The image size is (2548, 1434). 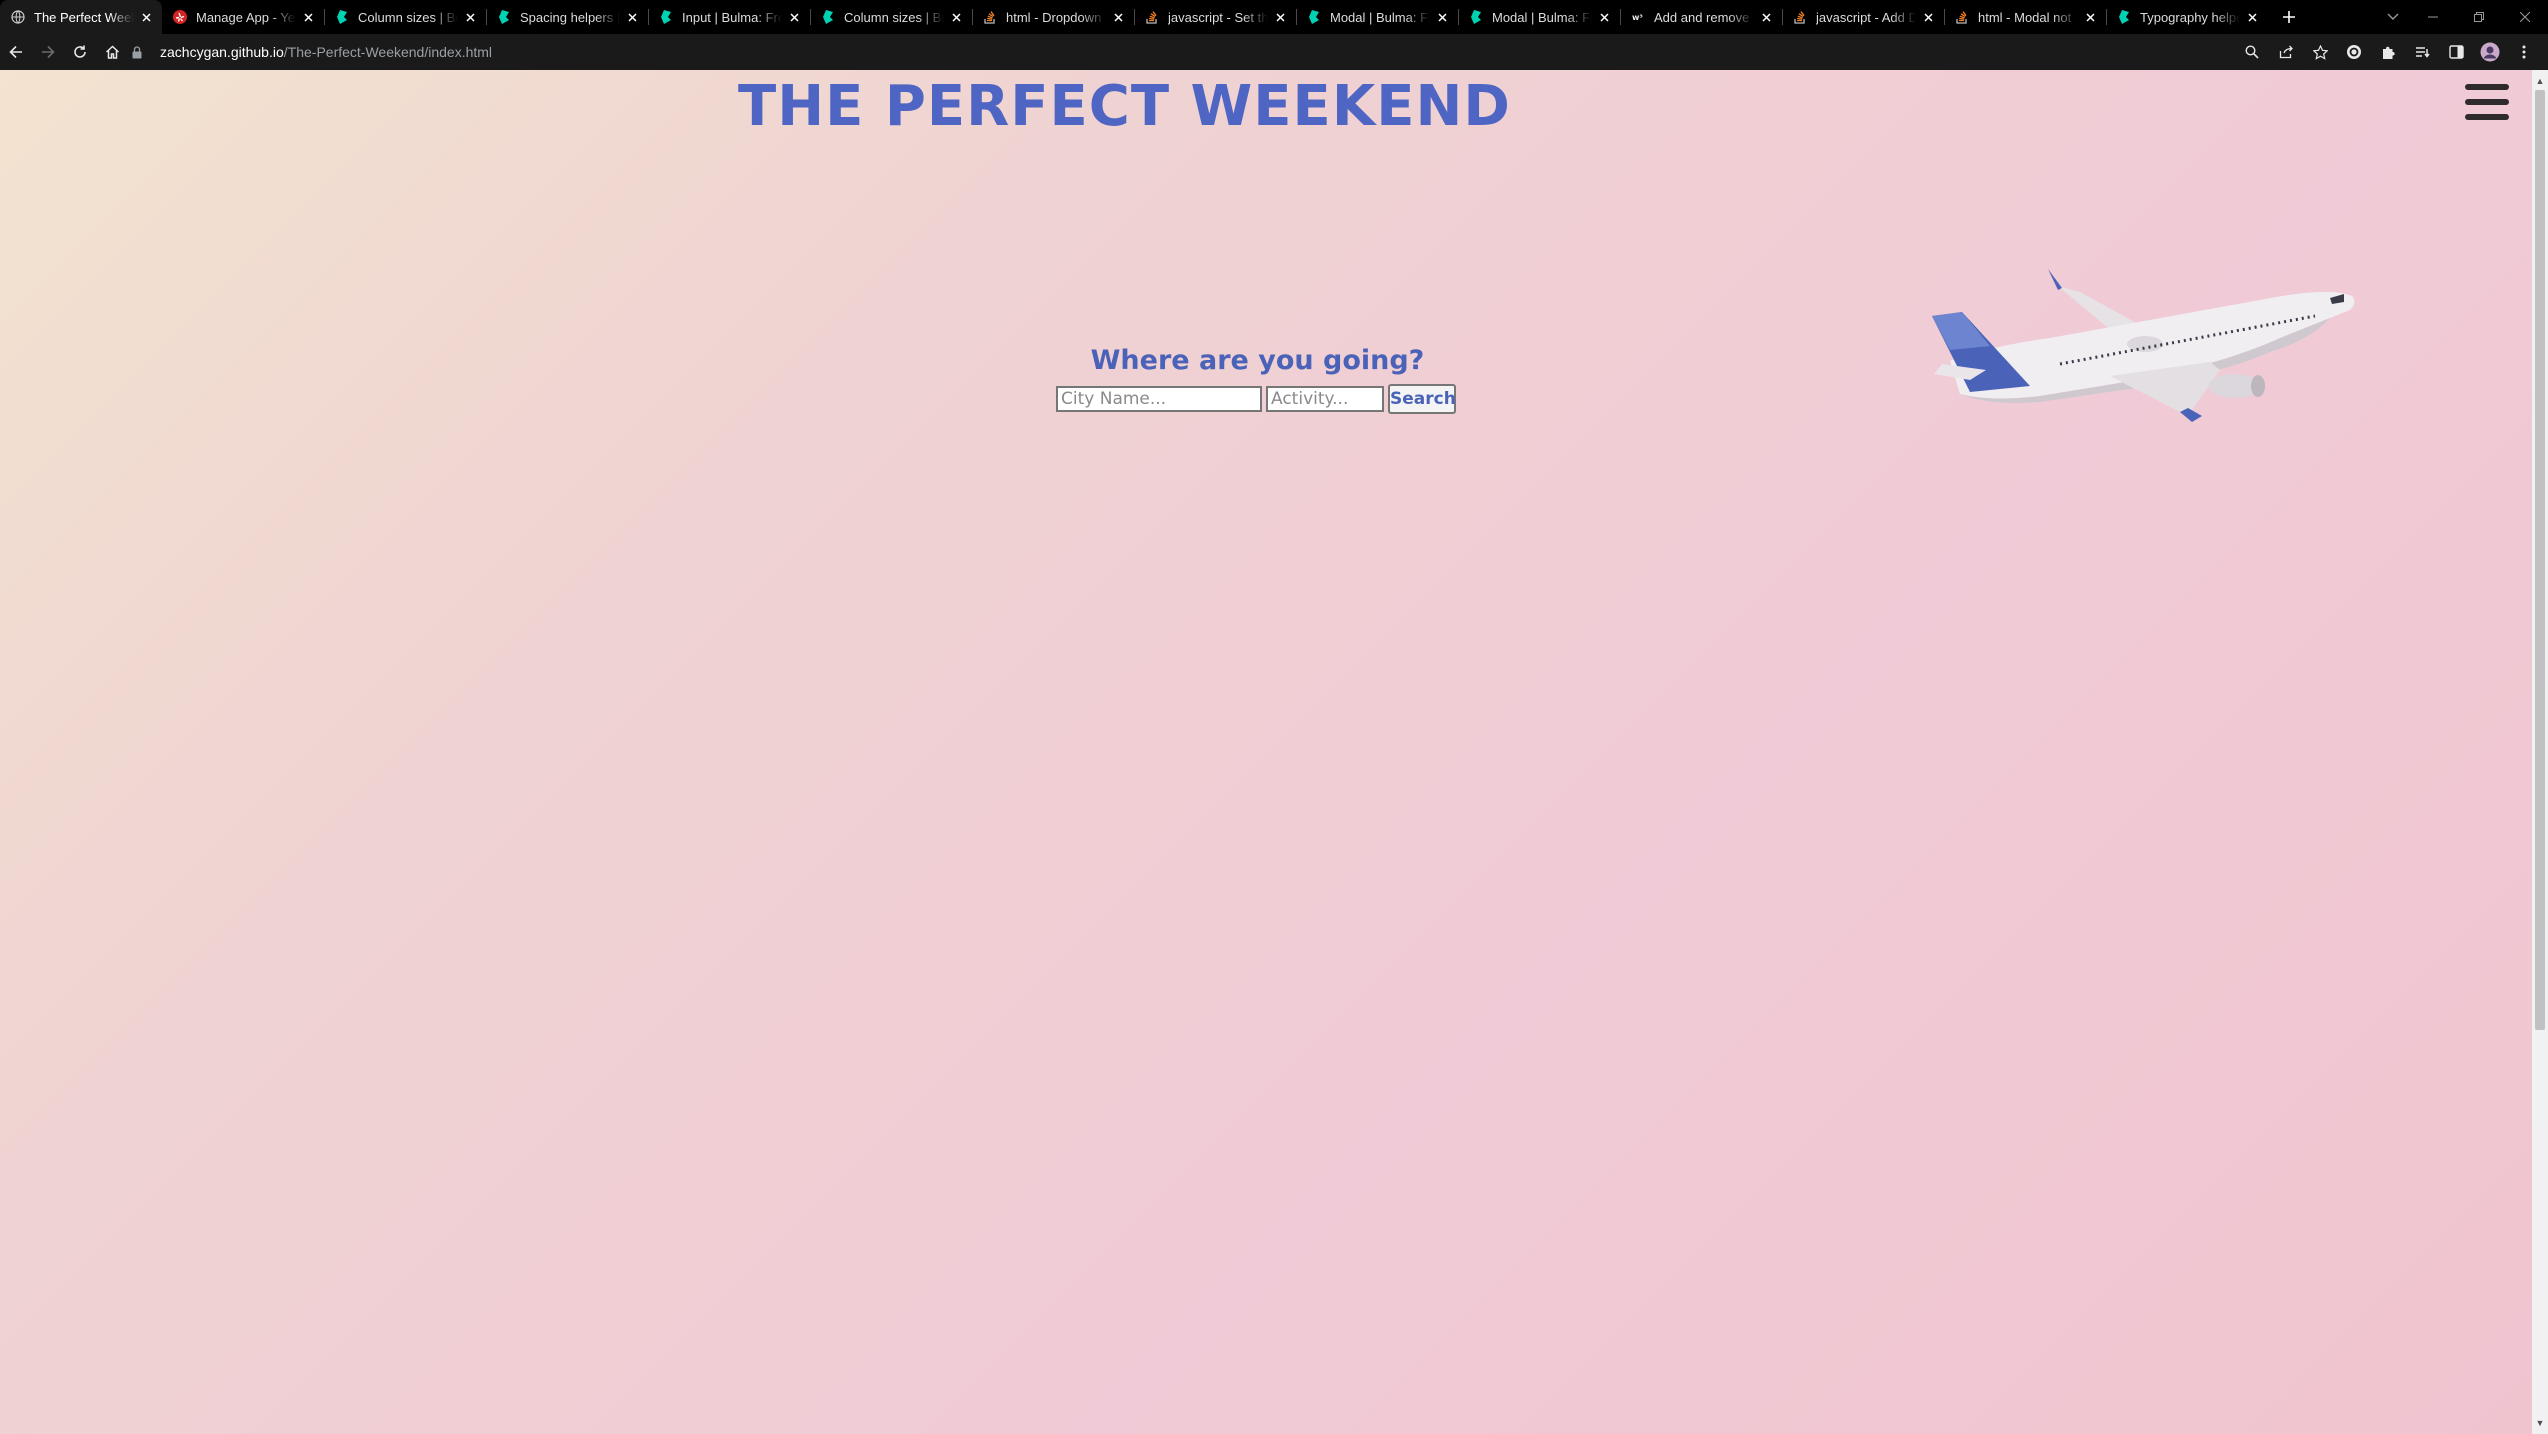 I want to click on kebab-menu-icon, so click(x=2524, y=52).